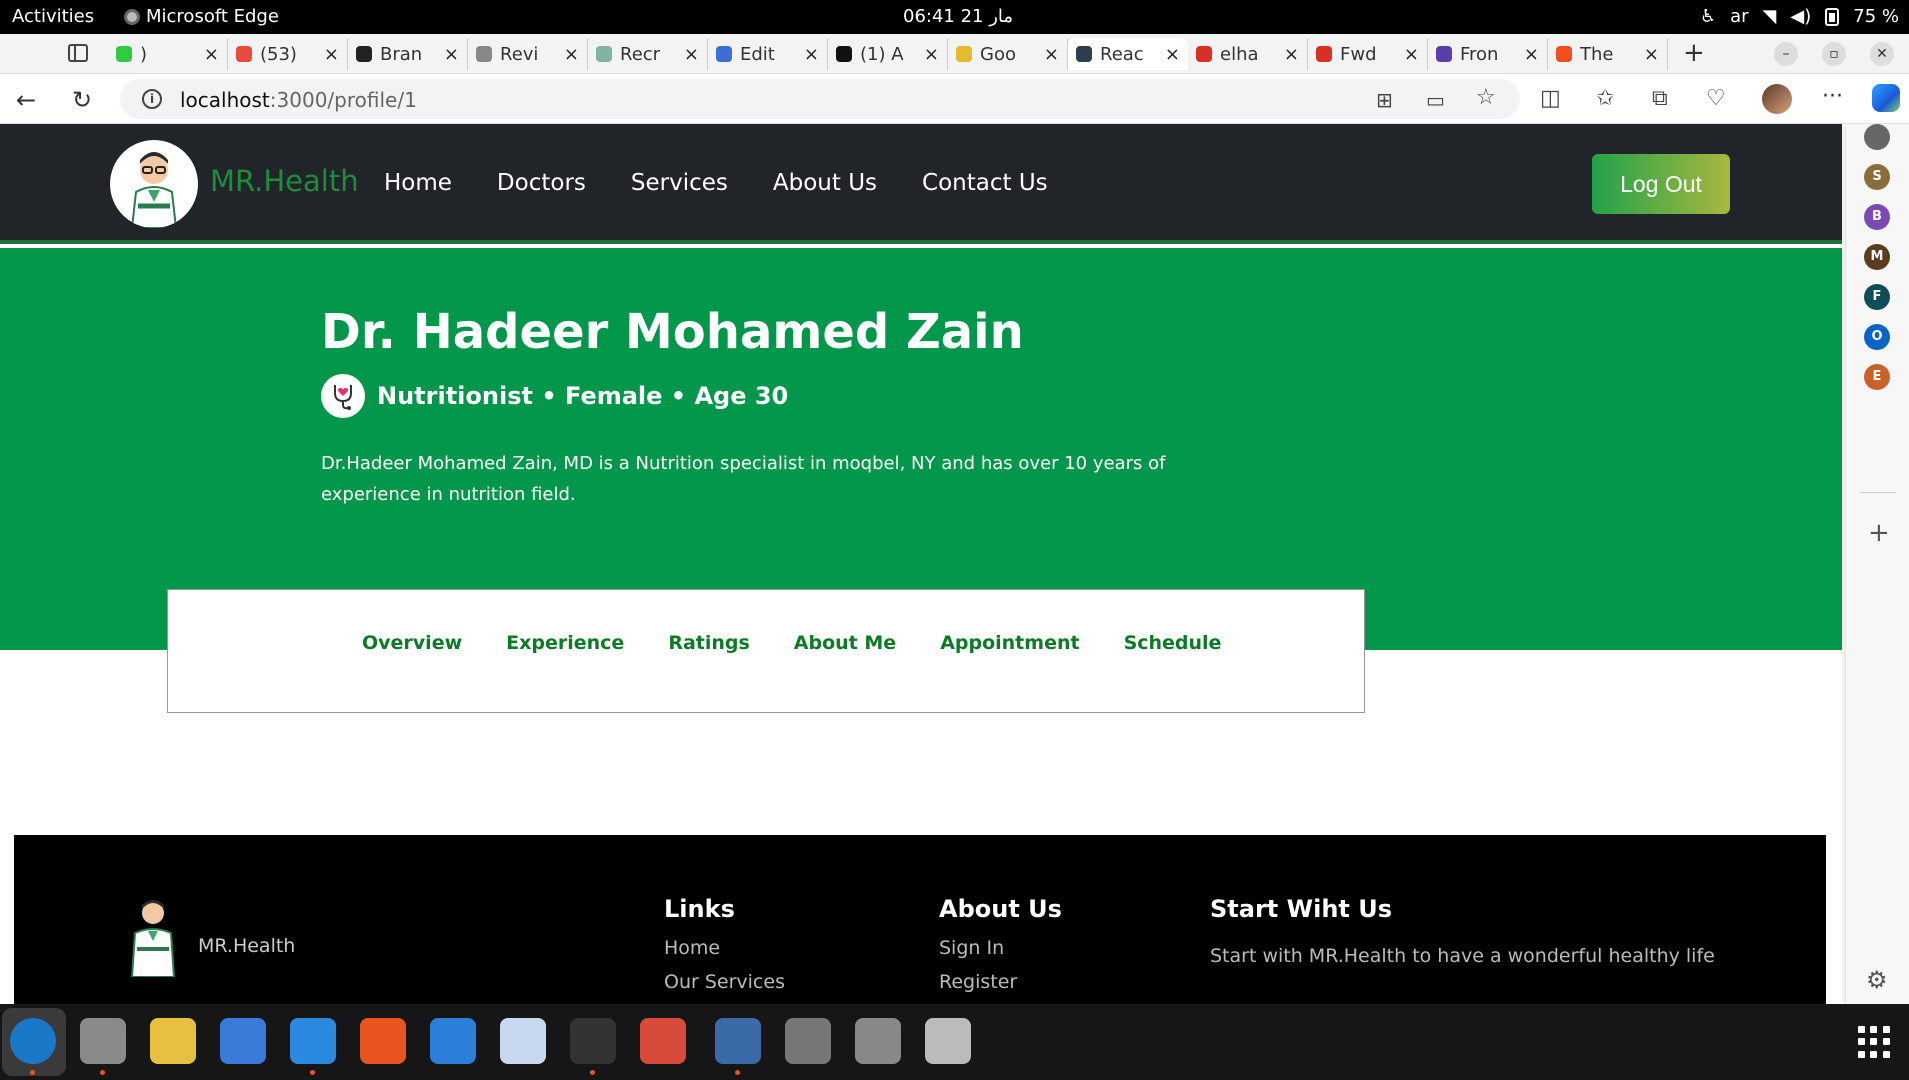 The image size is (1909, 1080). I want to click on clock: 06:41 21 مار, so click(958, 16).